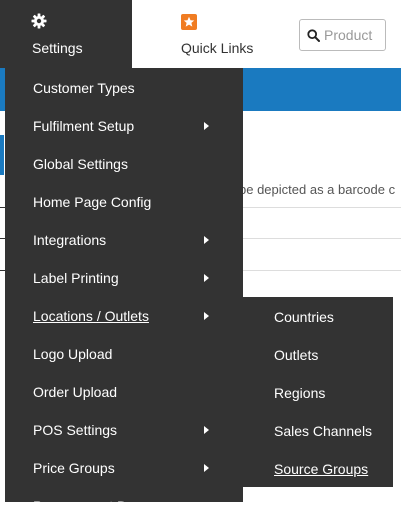  I want to click on menu-item-integrations: Integrations, so click(124, 240).